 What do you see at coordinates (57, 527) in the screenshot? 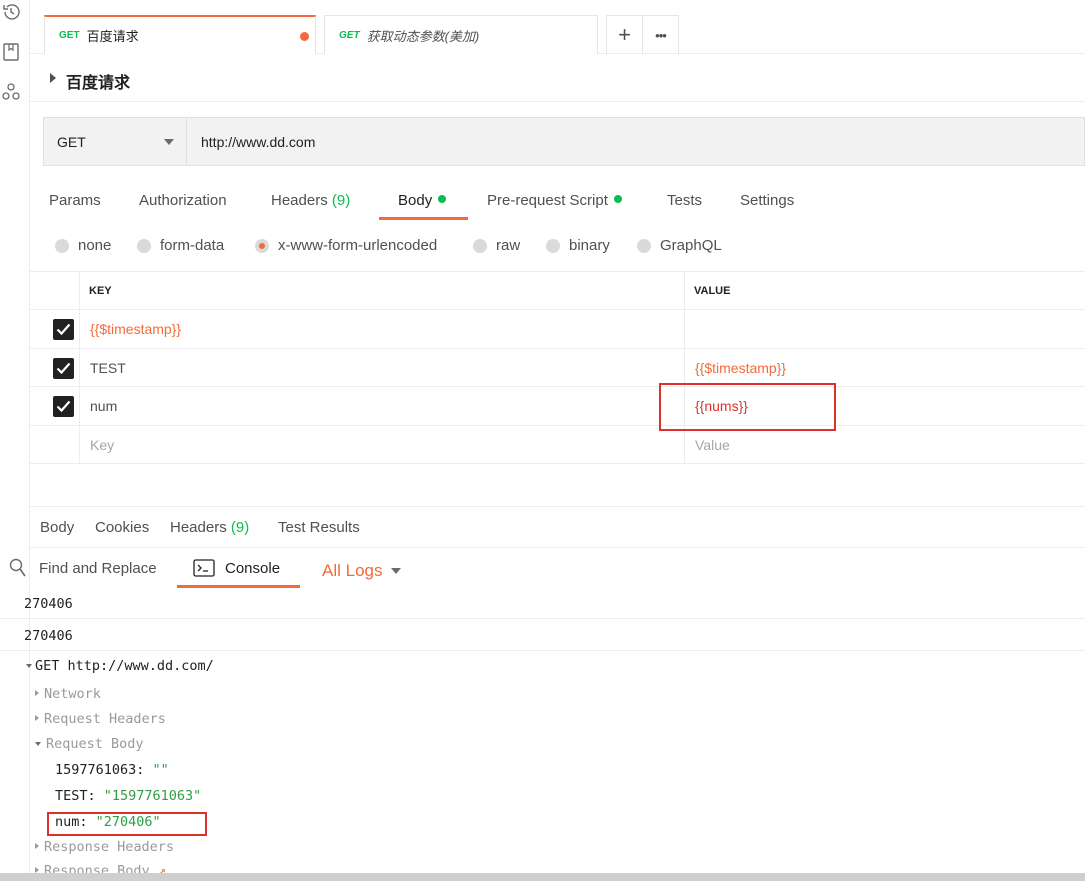
I see `response-tab-body: Body` at bounding box center [57, 527].